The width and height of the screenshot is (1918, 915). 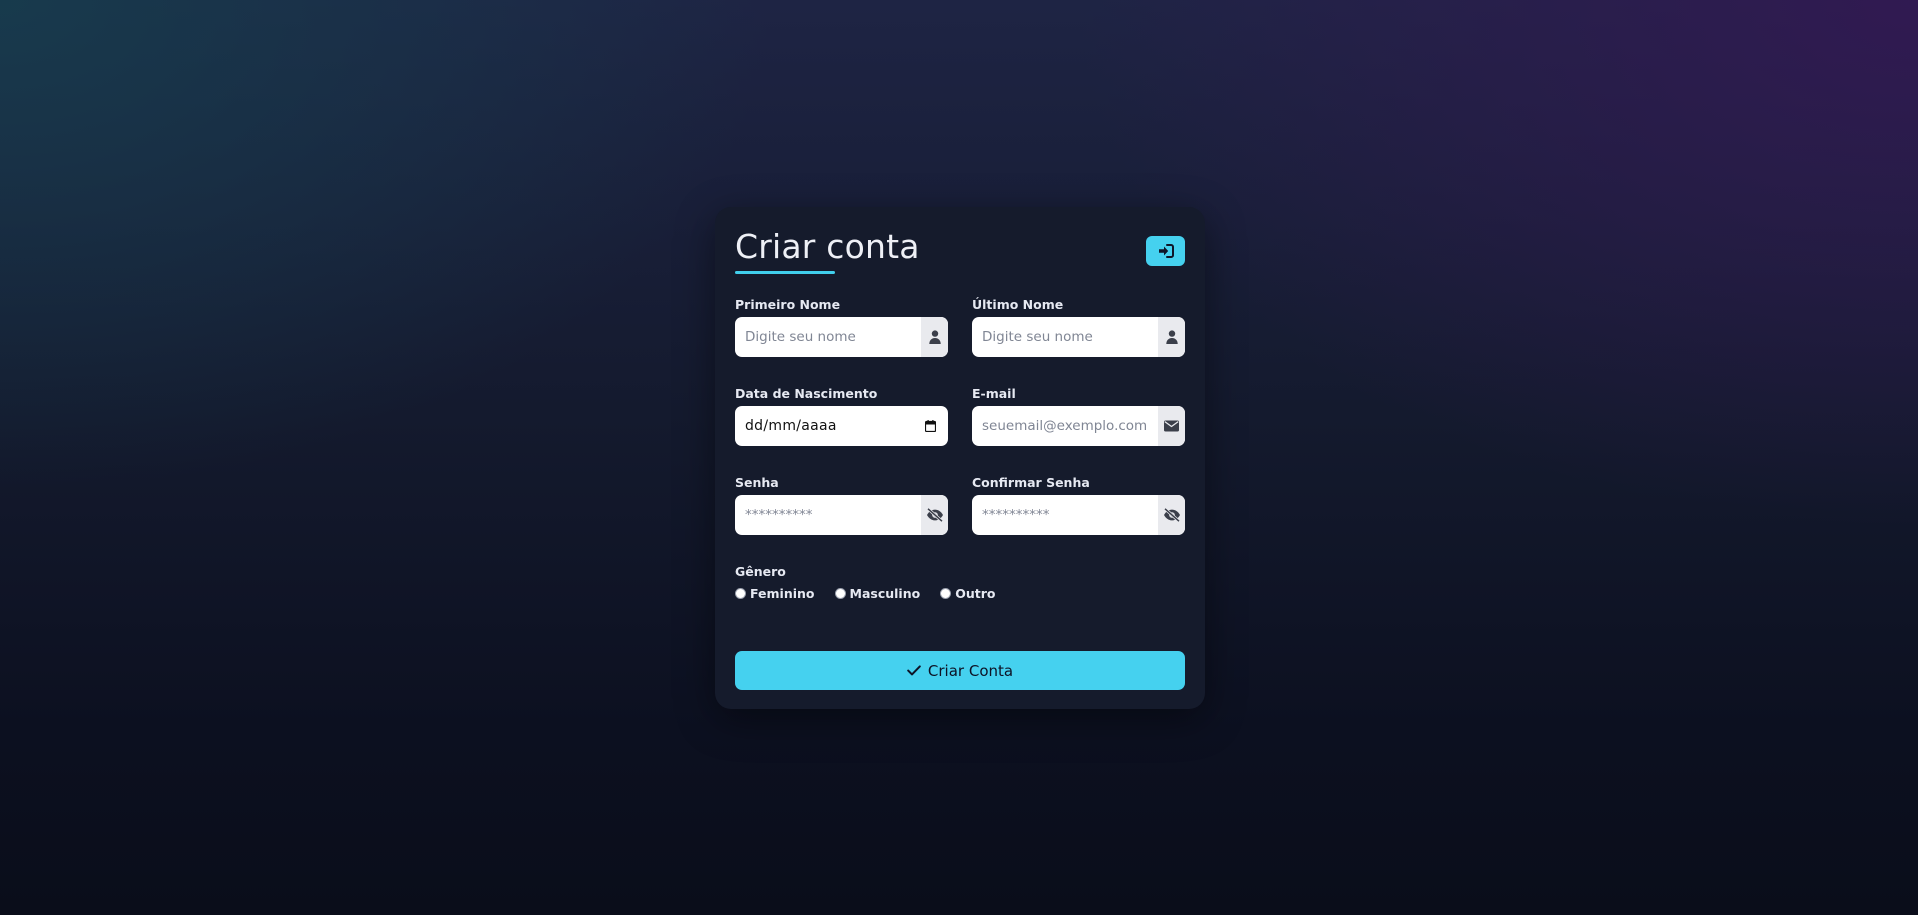 I want to click on form-grid: Primeiro Nome Último Nome, so click(x=960, y=416).